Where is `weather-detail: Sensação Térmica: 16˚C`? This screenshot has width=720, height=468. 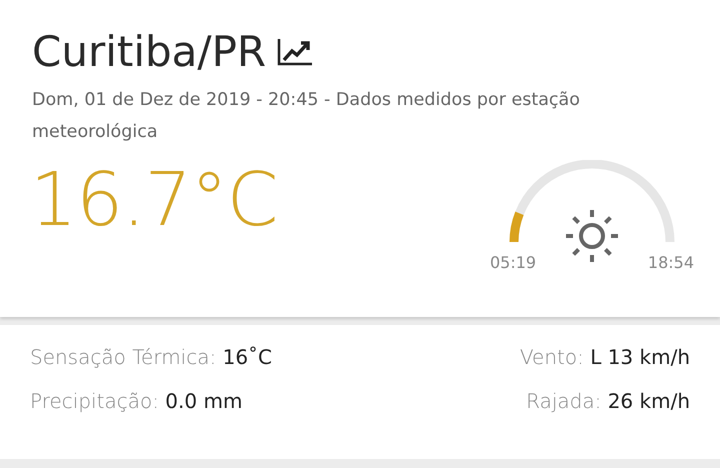 weather-detail: Sensação Térmica: 16˚C is located at coordinates (152, 357).